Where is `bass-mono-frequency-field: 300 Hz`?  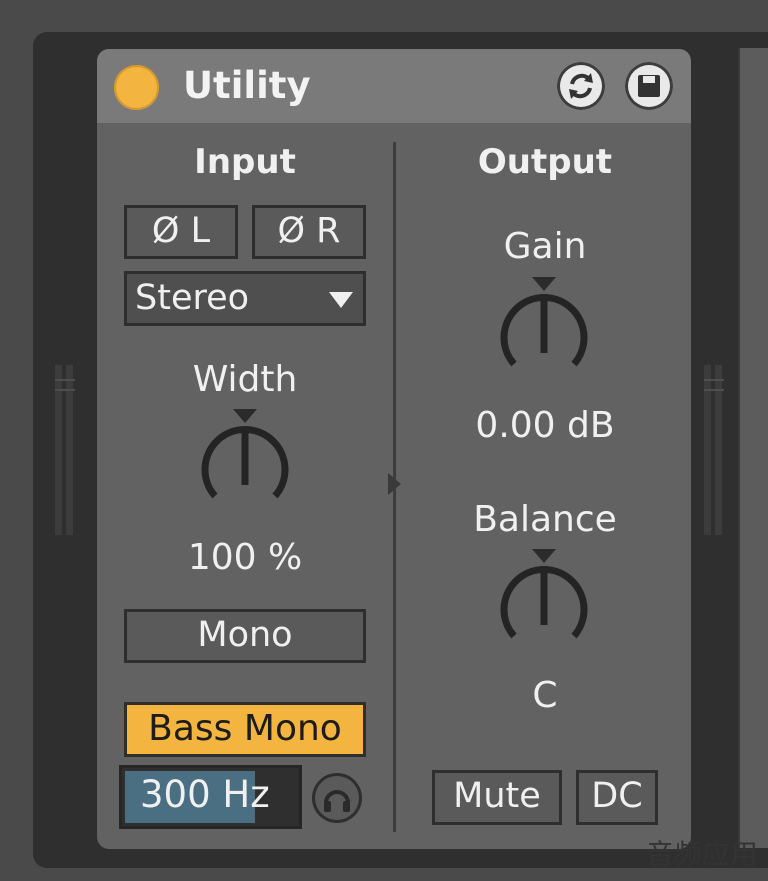
bass-mono-frequency-field: 300 Hz is located at coordinates (210, 797).